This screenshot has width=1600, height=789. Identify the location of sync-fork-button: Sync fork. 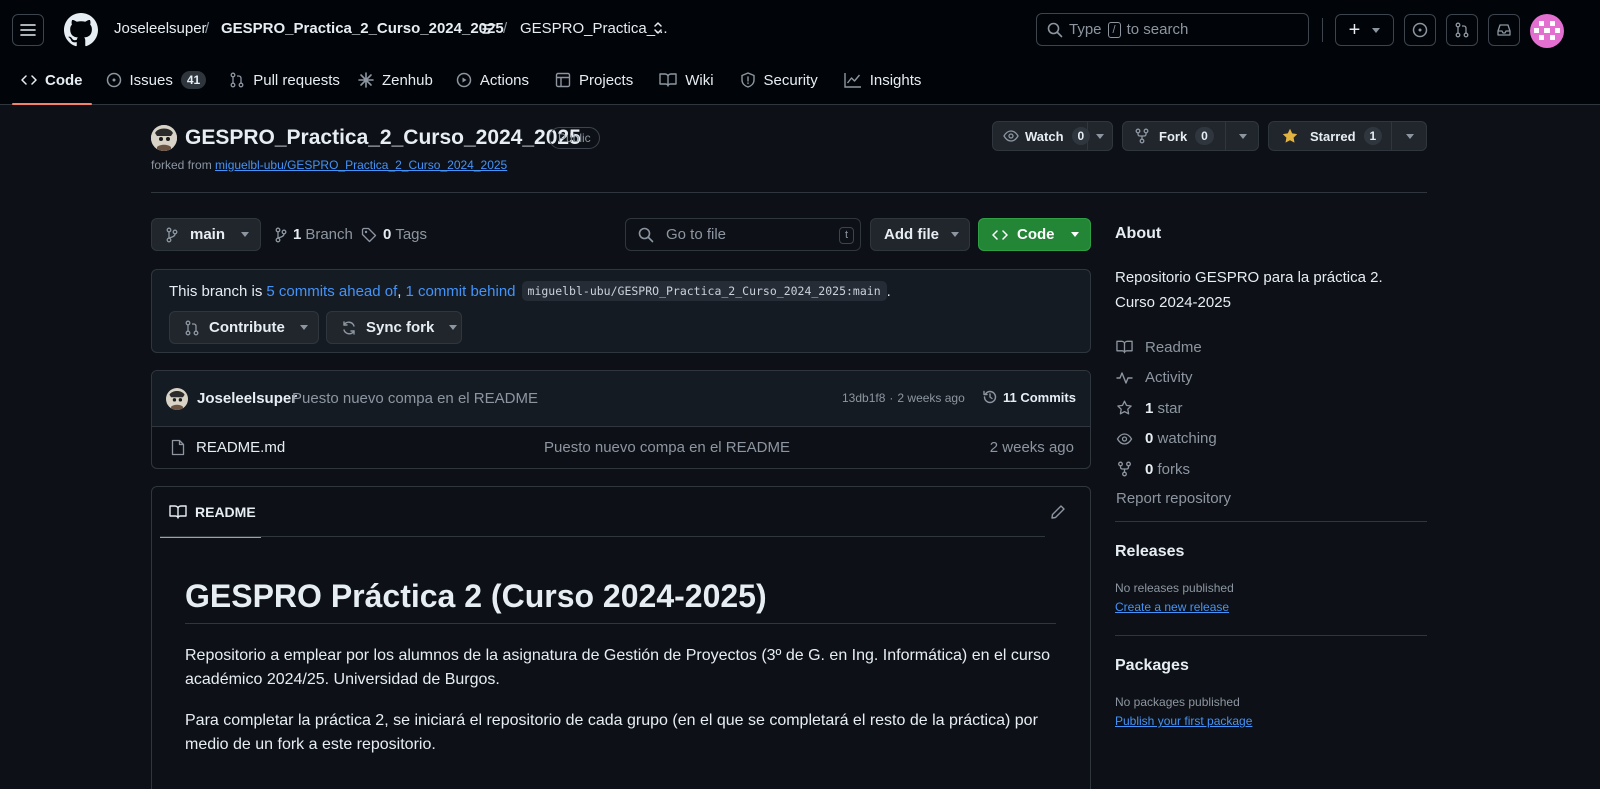
(394, 327).